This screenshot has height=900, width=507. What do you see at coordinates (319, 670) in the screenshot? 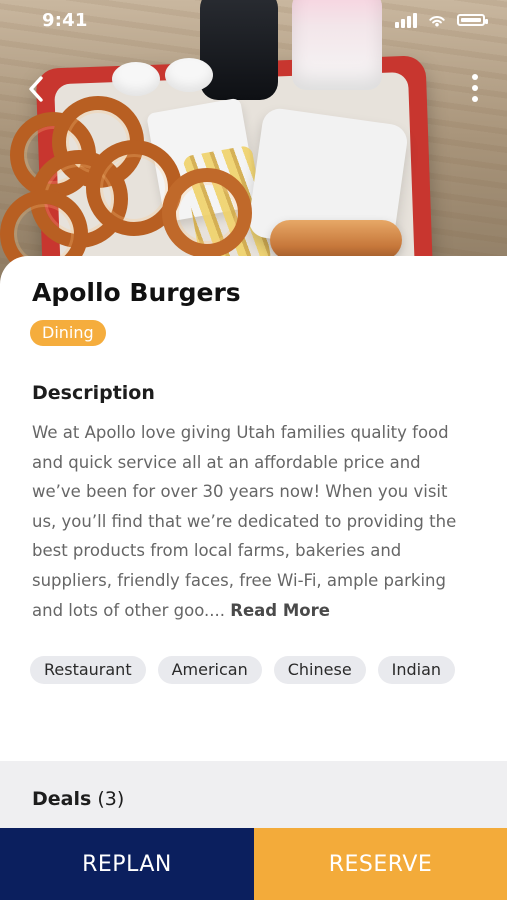
I see `tag-chip: Chinese` at bounding box center [319, 670].